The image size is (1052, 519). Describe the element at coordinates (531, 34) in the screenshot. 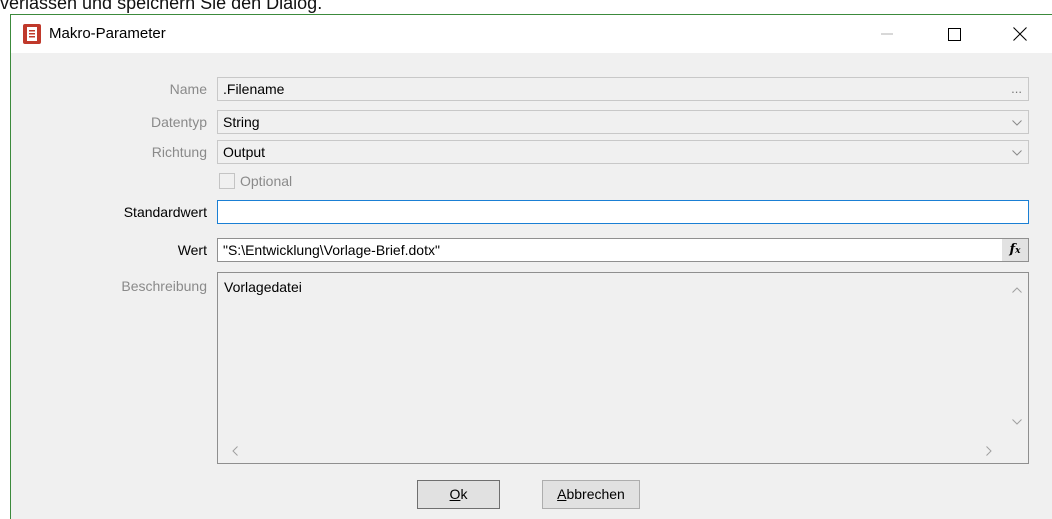

I see `title-bar: Makro-Parameter` at that location.